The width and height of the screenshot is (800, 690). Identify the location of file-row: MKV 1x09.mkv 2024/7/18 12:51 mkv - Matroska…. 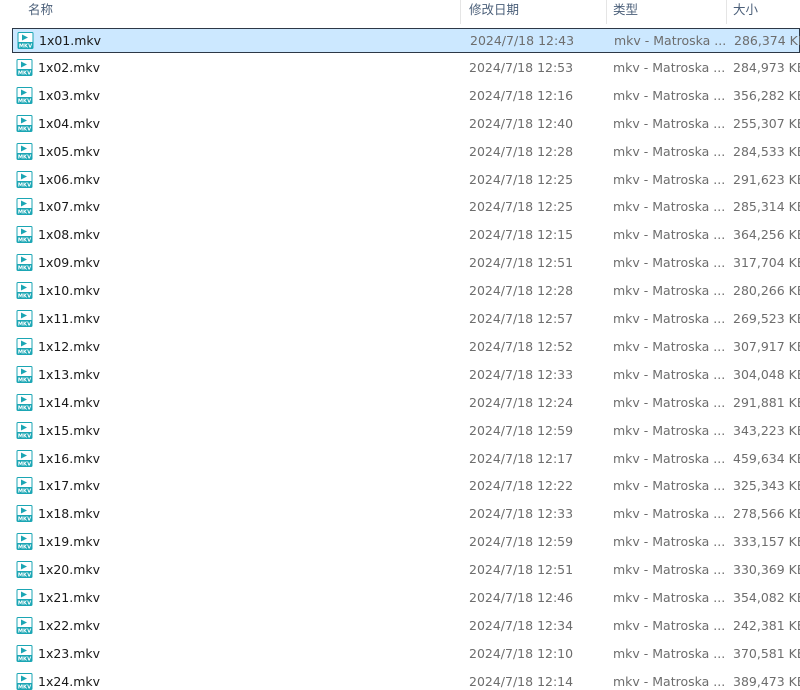
(406, 263).